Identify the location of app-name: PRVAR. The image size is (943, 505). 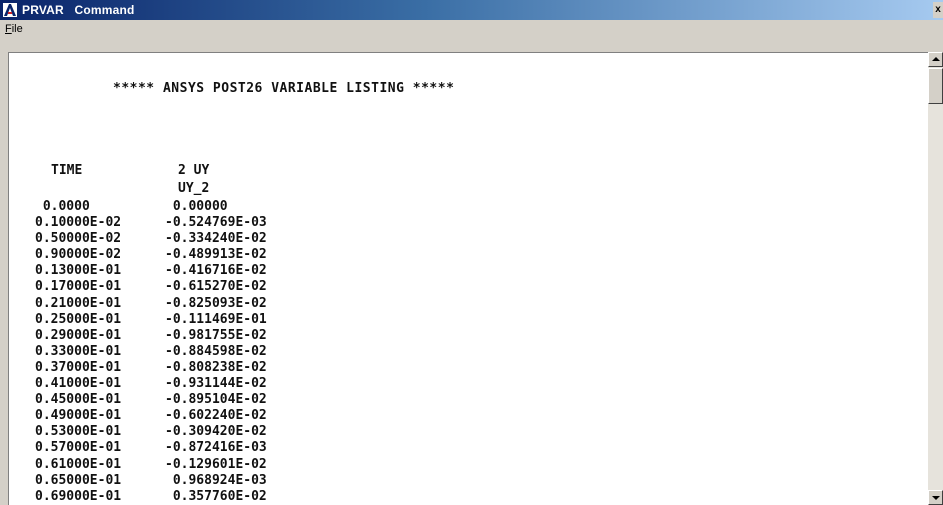
(43, 10).